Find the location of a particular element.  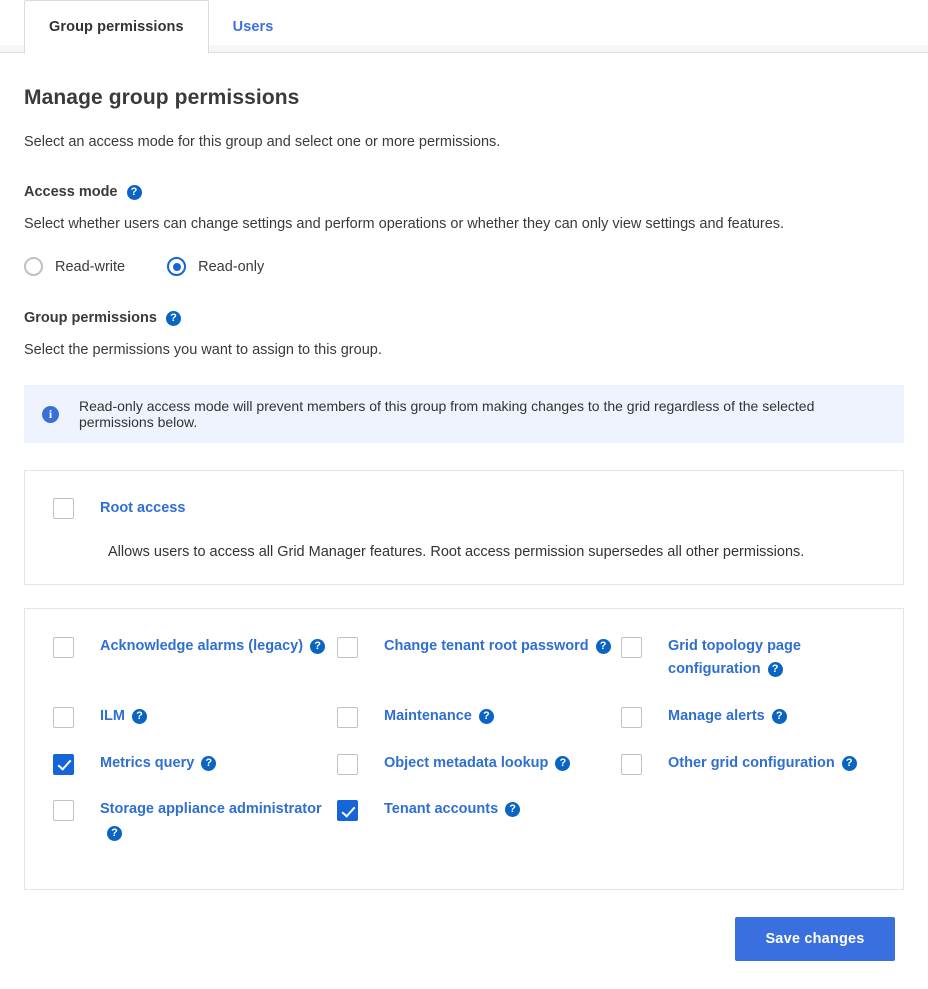

permission-ilm: ILM? is located at coordinates (195, 717).